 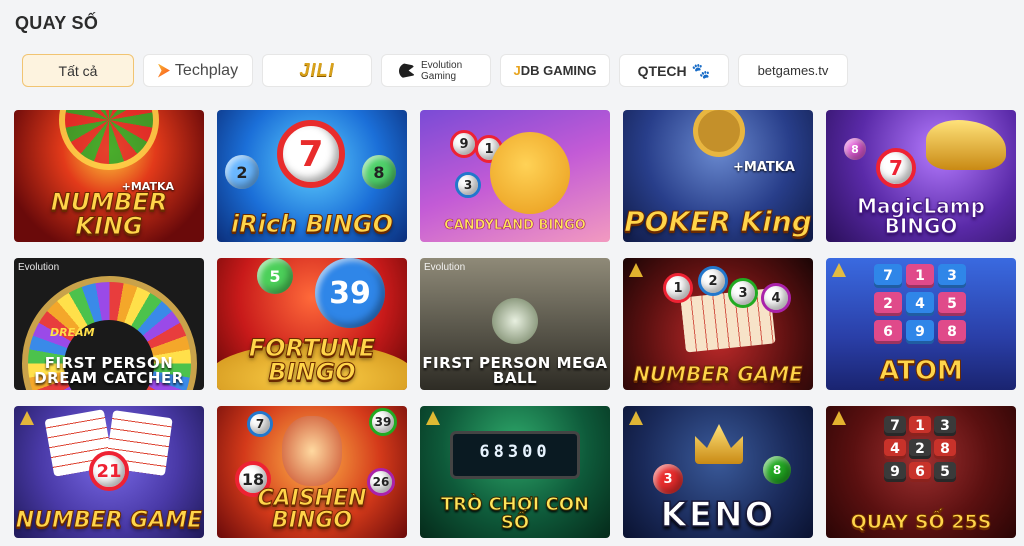 I want to click on game-title: KENO, so click(x=718, y=515).